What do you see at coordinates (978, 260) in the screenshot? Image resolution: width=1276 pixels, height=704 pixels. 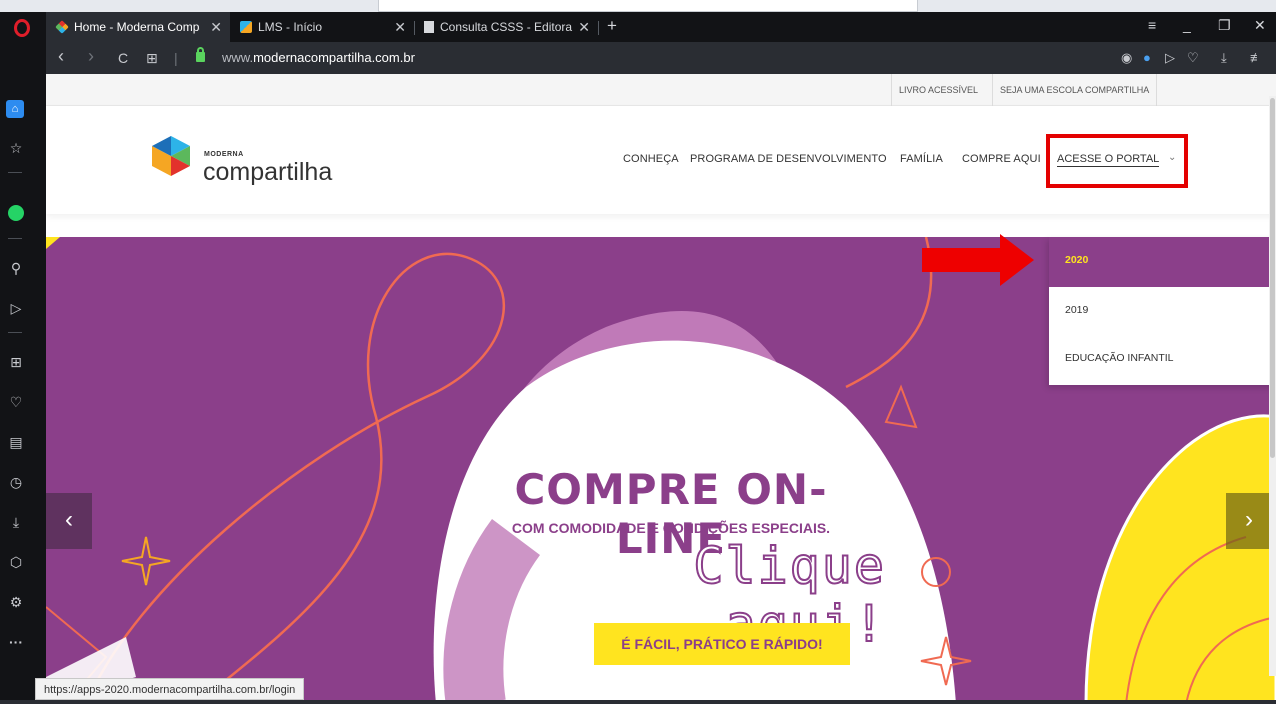 I see `red-arrow-annotation-icon` at bounding box center [978, 260].